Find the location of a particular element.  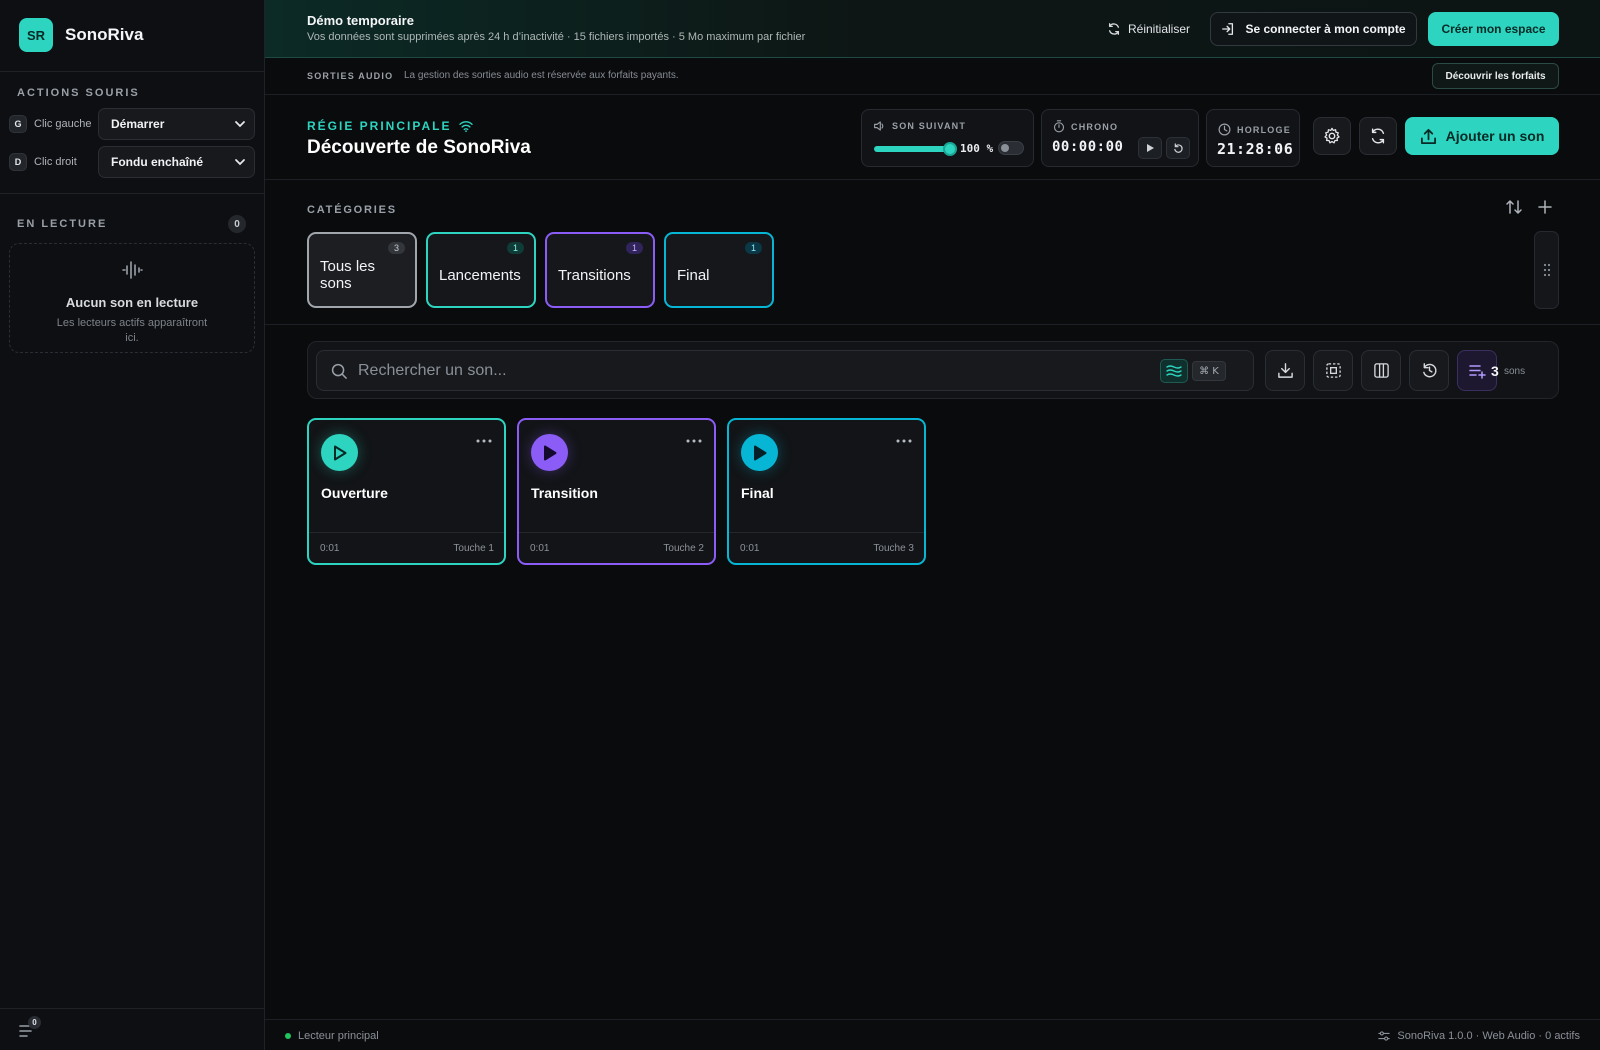

history-icon is located at coordinates (1429, 370).